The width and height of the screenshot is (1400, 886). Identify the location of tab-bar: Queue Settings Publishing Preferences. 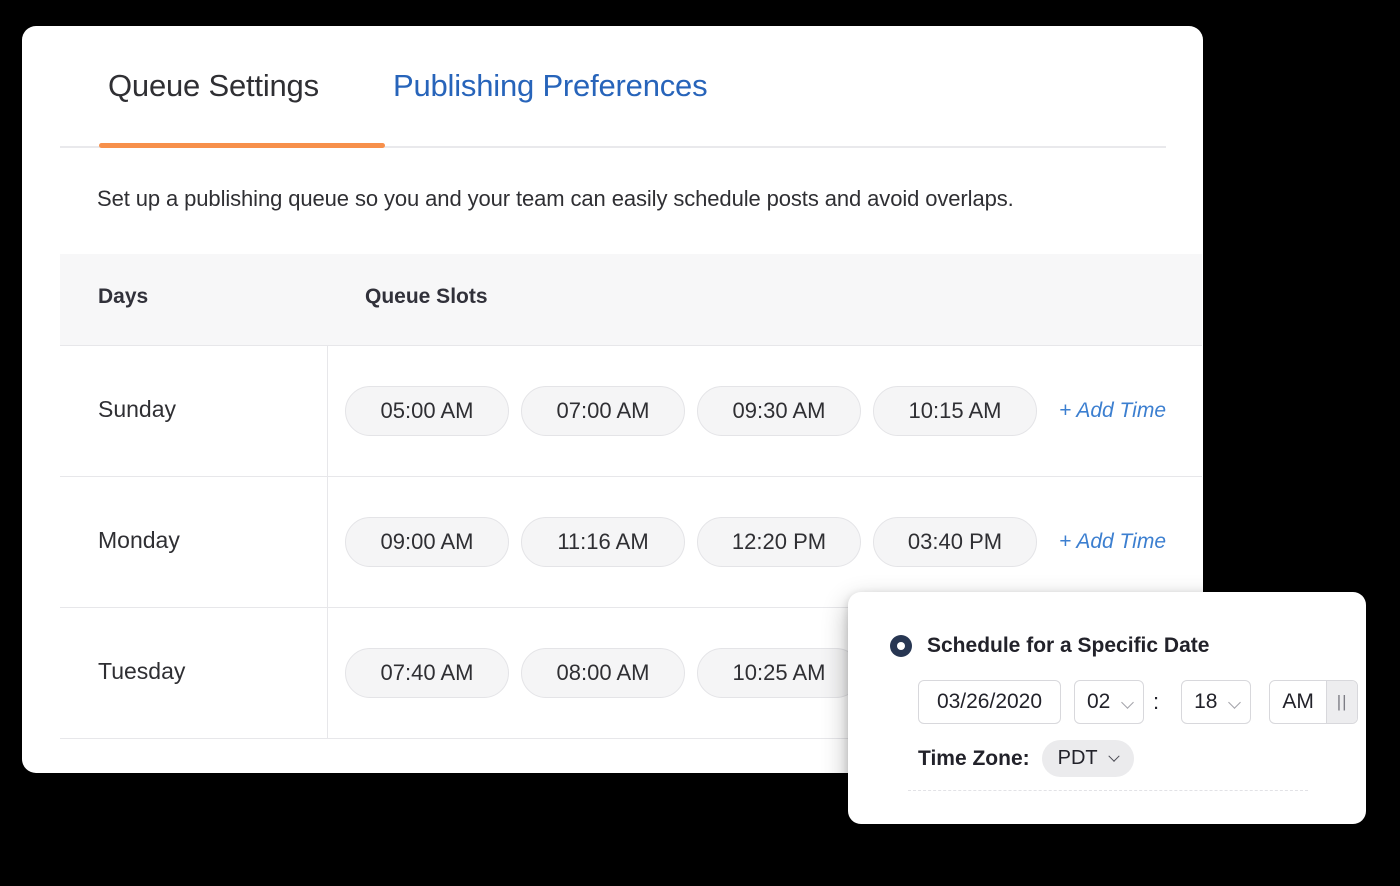
(612, 87).